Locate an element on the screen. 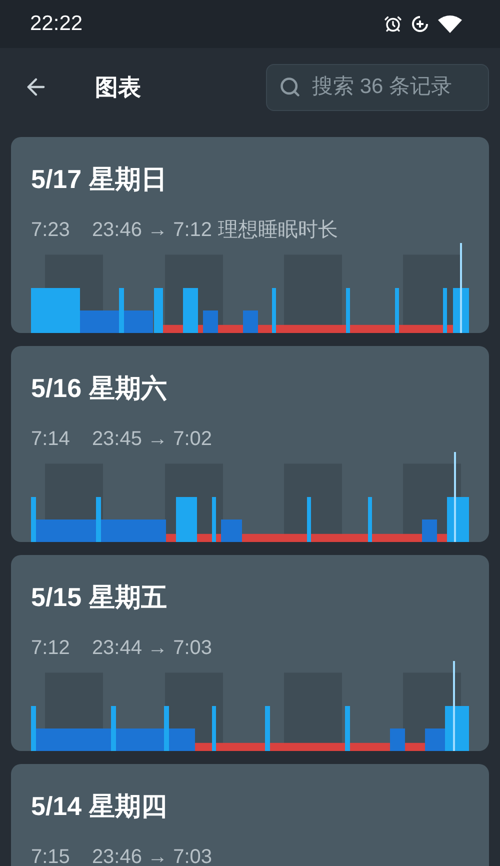 Image resolution: width=500 pixels, height=866 pixels. sleep-note: 理想睡眠时长 is located at coordinates (278, 230).